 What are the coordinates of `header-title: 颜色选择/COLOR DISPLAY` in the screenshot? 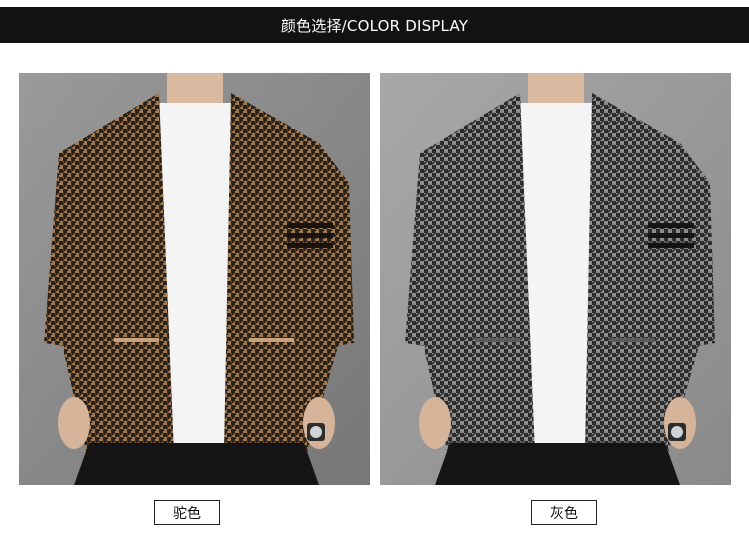 It's located at (374, 25).